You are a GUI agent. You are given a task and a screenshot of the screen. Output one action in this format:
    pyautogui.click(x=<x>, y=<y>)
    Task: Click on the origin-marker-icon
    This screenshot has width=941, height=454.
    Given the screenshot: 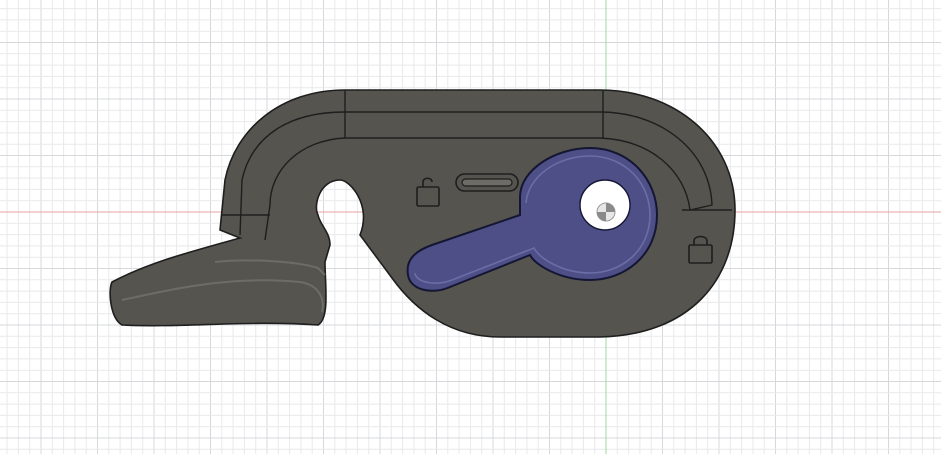 What is the action you would take?
    pyautogui.click(x=606, y=212)
    